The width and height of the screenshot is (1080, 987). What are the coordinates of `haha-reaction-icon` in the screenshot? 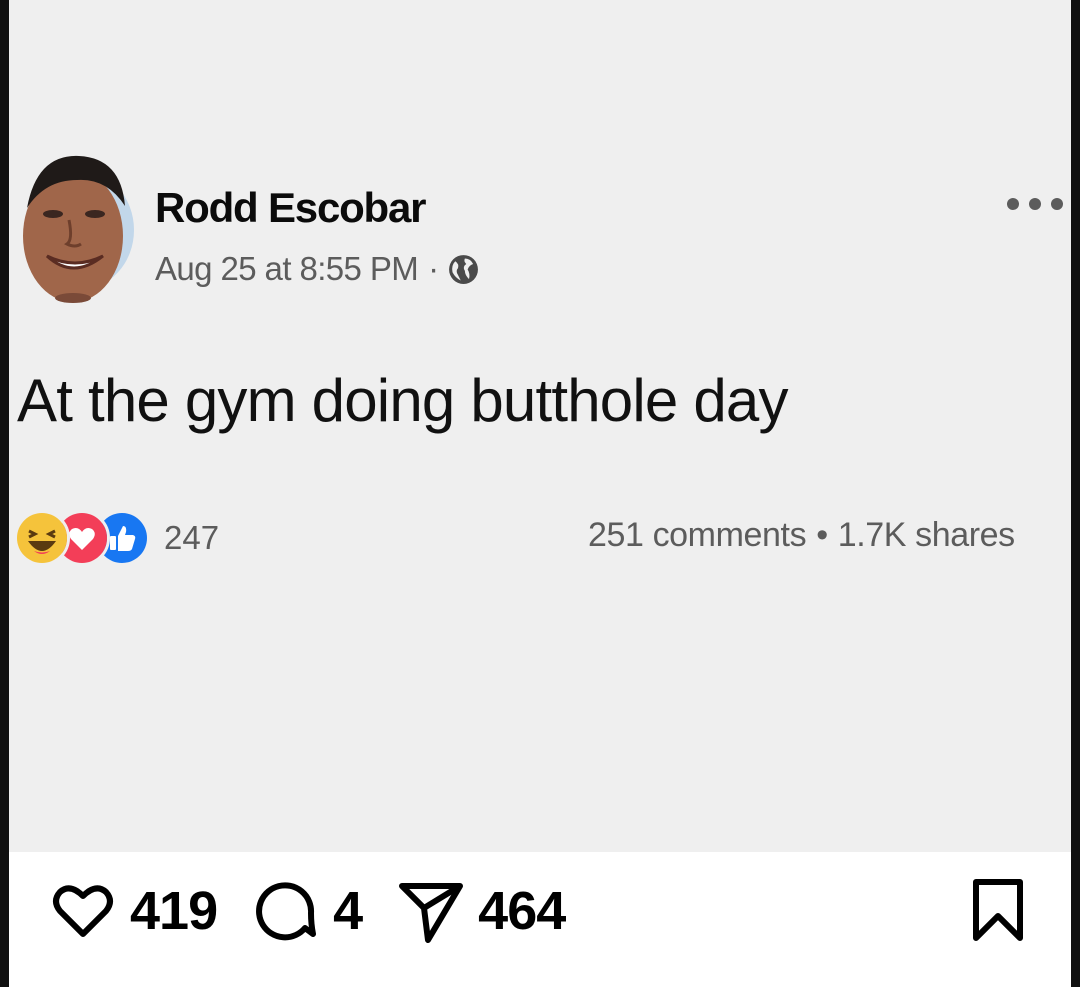 It's located at (42, 538).